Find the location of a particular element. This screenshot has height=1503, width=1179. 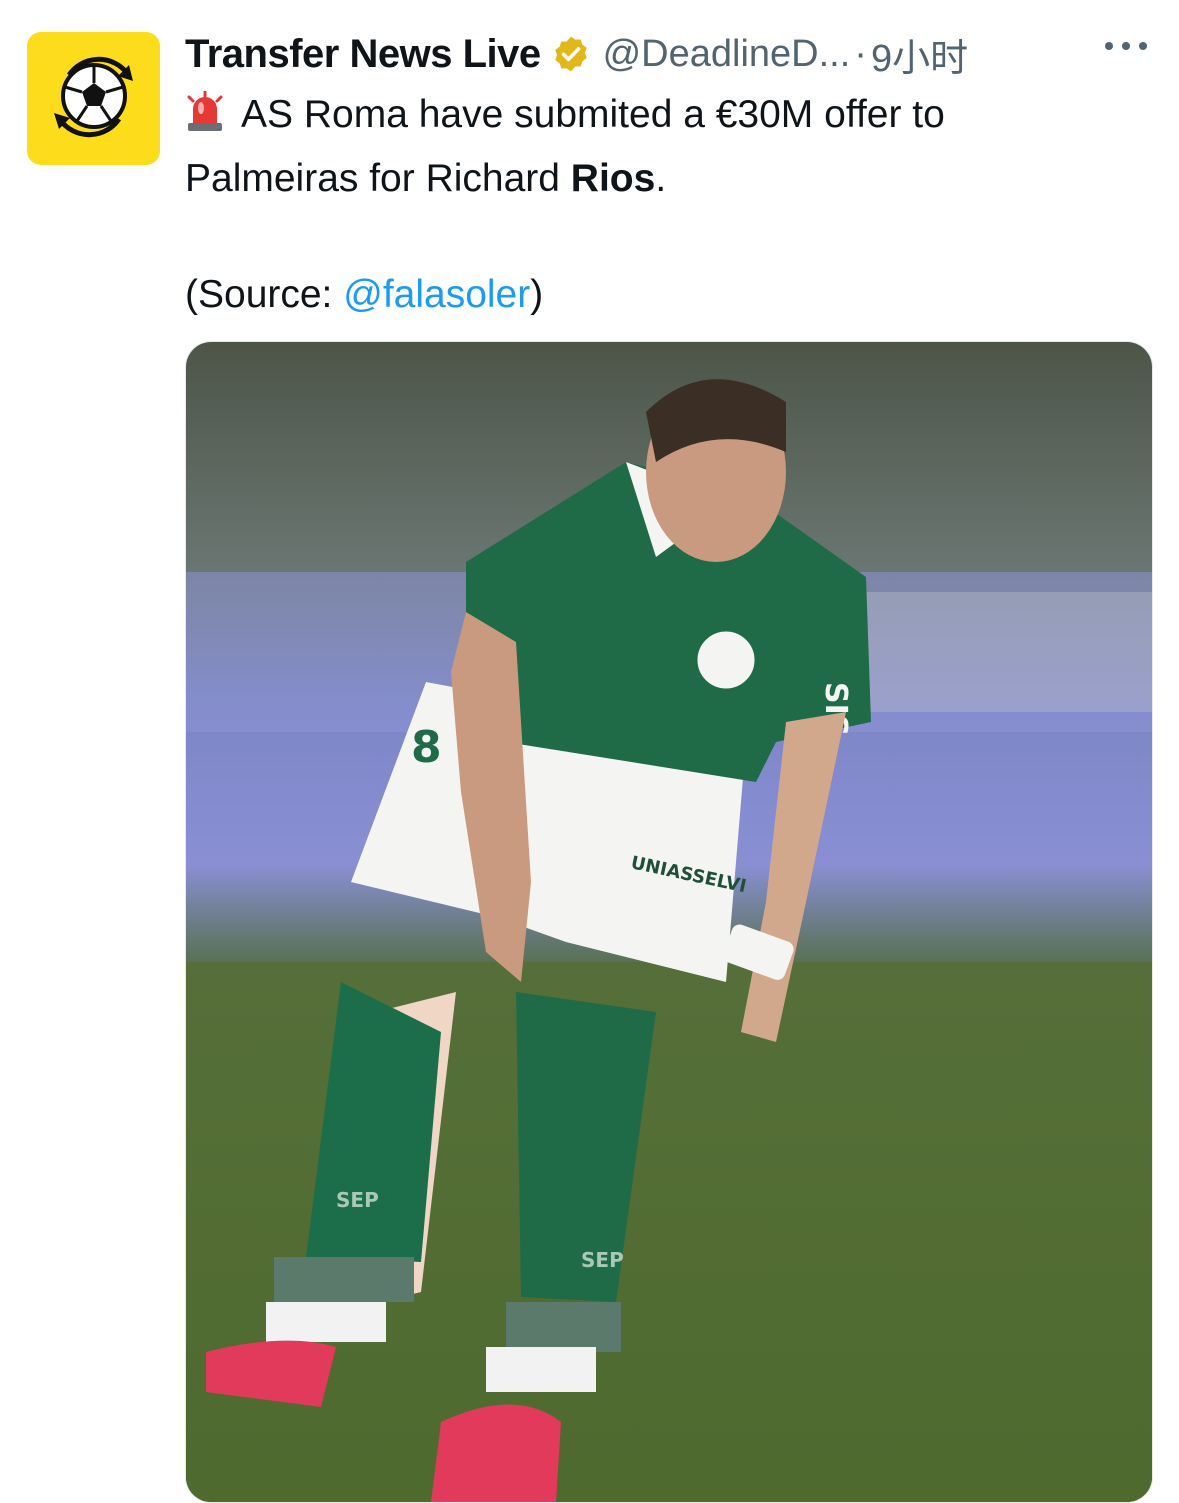

verified-badge-icon is located at coordinates (571, 54).